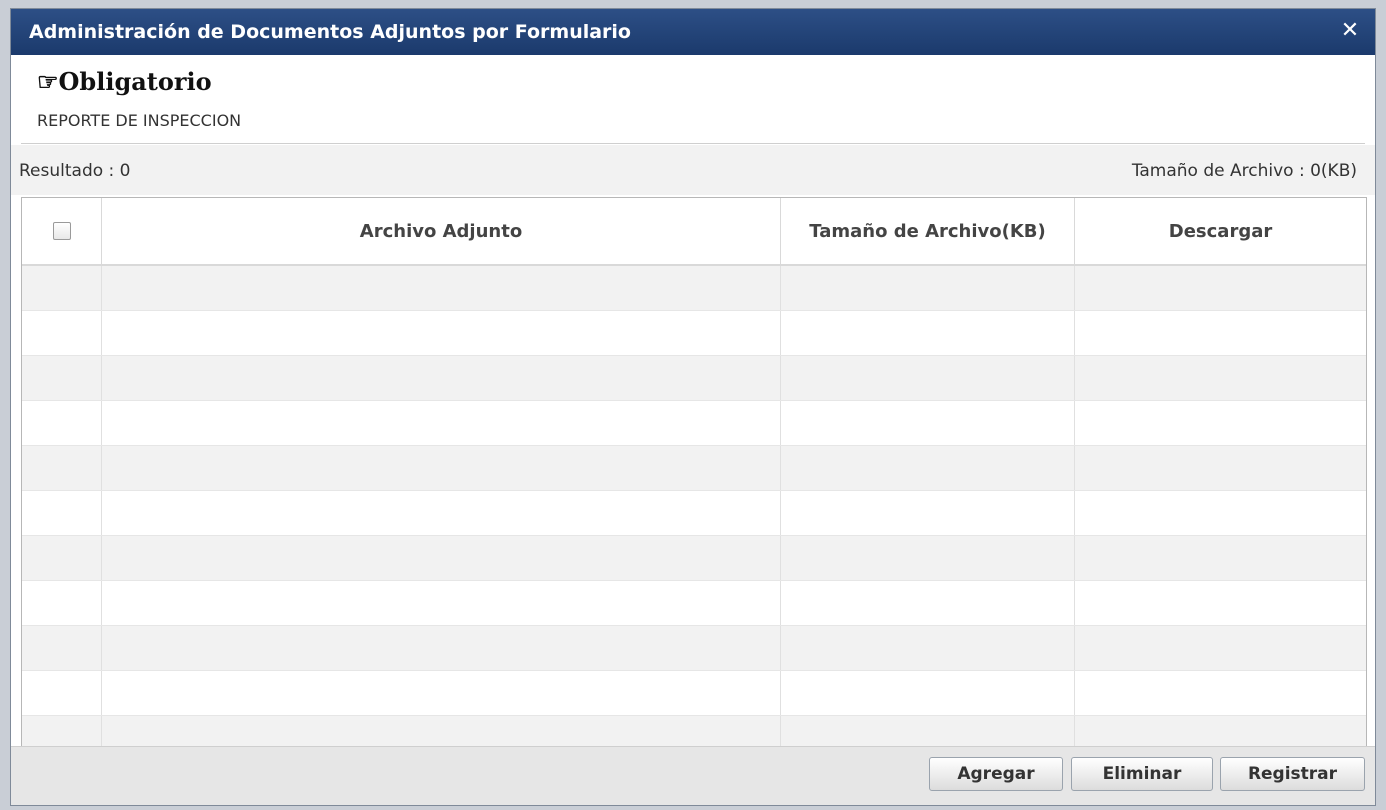  What do you see at coordinates (928, 231) in the screenshot?
I see `column-header-file-size: Tamaño de Archivo(KB)` at bounding box center [928, 231].